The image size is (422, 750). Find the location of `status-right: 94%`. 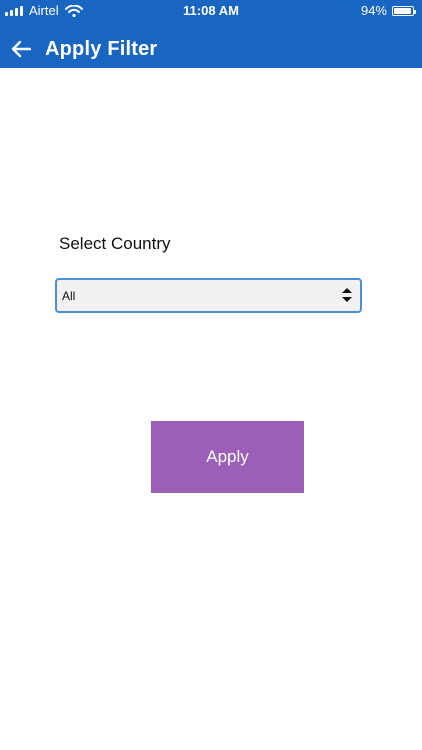

status-right: 94% is located at coordinates (388, 10).